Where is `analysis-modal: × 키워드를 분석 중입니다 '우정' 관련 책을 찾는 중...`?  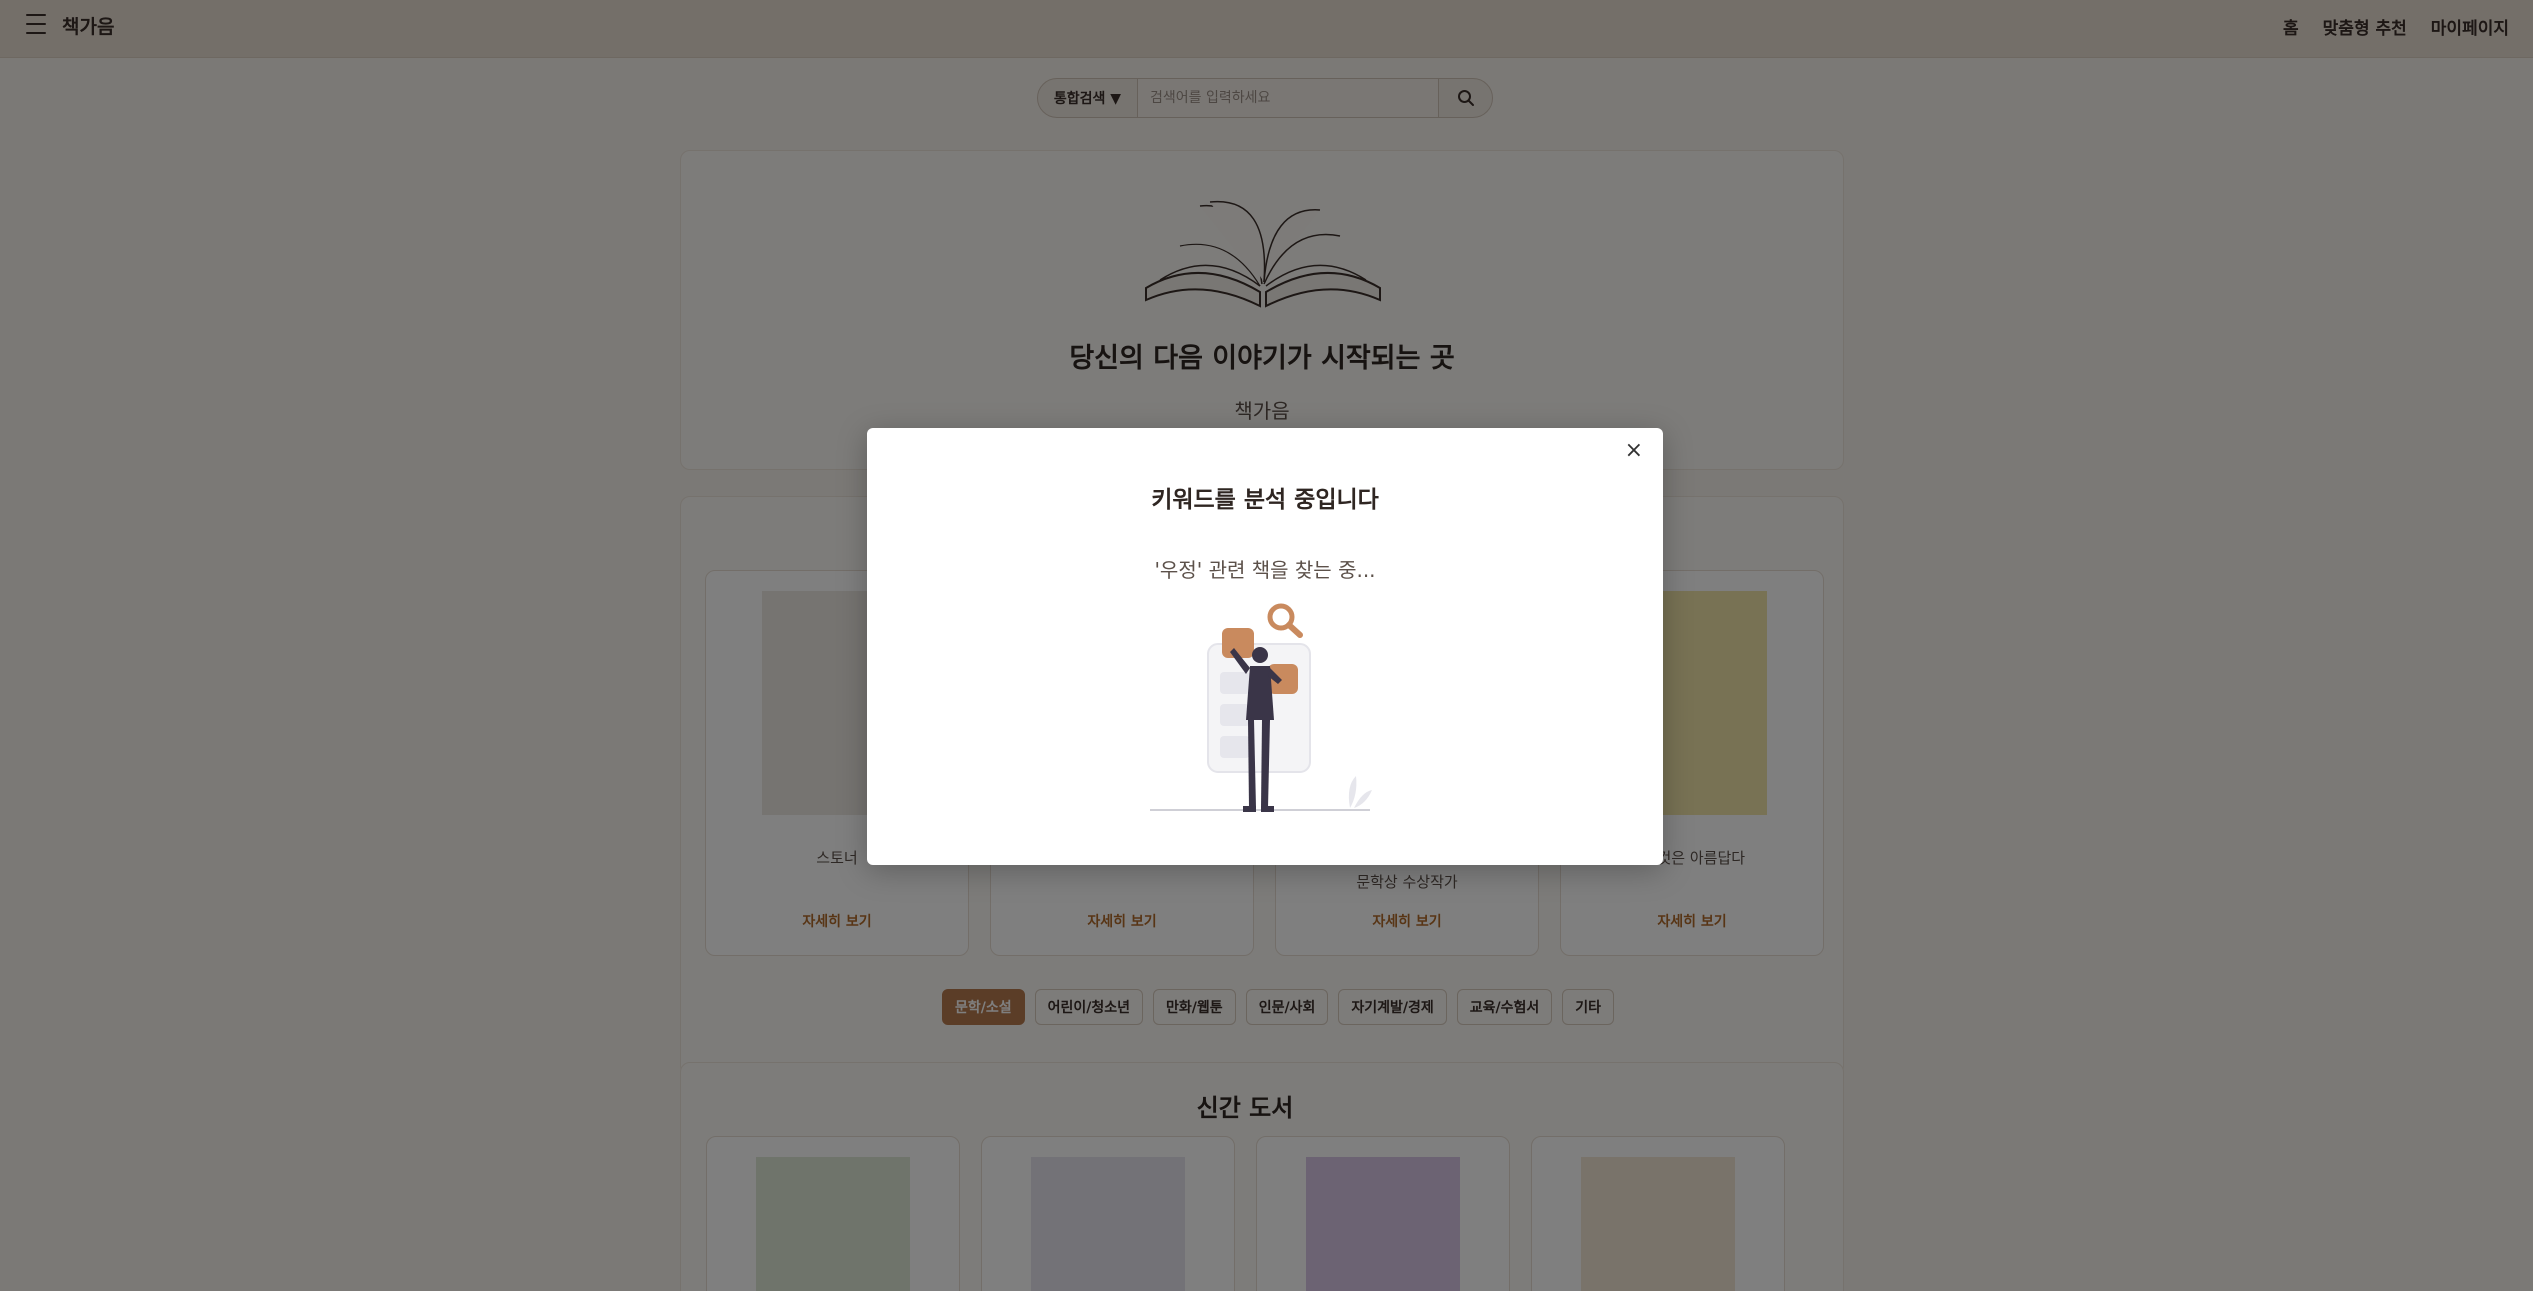
analysis-modal: × 키워드를 분석 중입니다 '우정' 관련 책을 찾는 중... is located at coordinates (1265, 646).